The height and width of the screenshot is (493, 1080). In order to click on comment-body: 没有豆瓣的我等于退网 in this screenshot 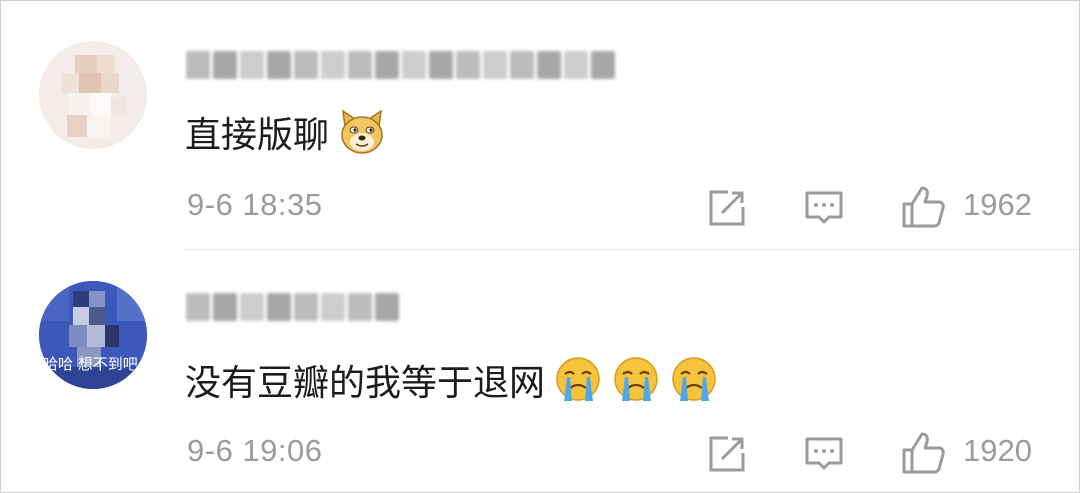, I will do `click(452, 380)`.